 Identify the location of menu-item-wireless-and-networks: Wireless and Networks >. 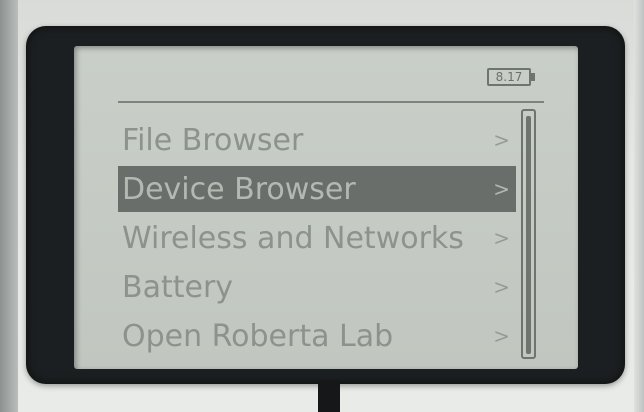
(317, 238).